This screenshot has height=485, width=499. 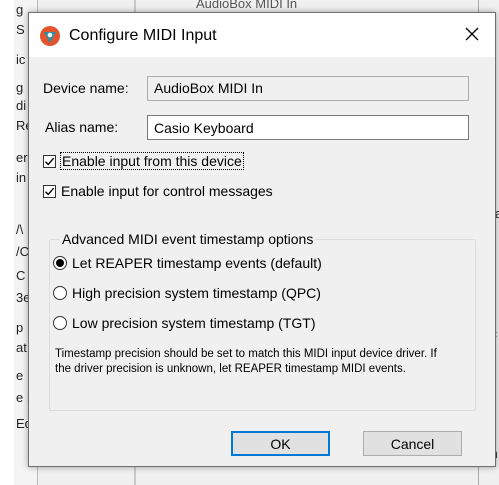 I want to click on enable-control-checkbox, so click(x=49, y=191).